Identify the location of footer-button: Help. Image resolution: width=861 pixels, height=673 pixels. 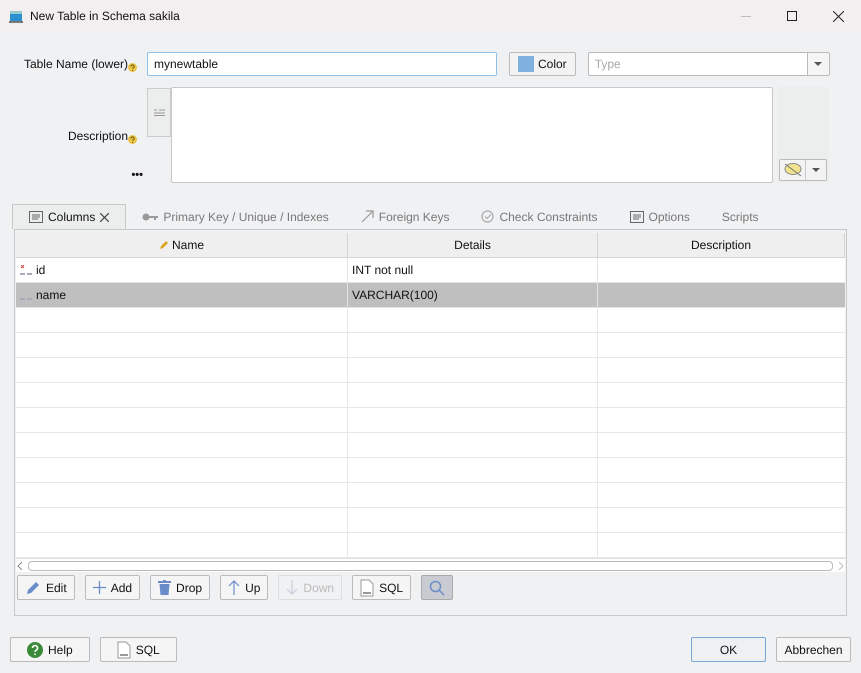
(50, 649).